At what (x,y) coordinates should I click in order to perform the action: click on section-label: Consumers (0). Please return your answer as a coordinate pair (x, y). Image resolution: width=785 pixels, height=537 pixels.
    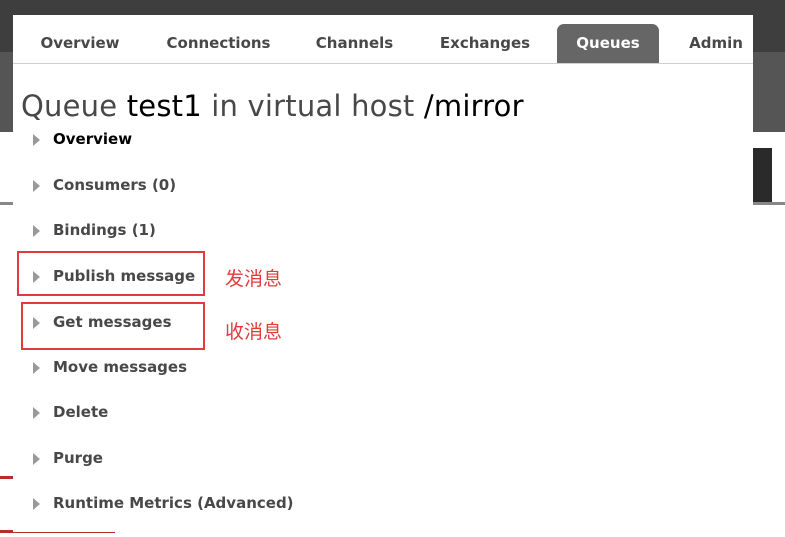
    Looking at the image, I should click on (115, 185).